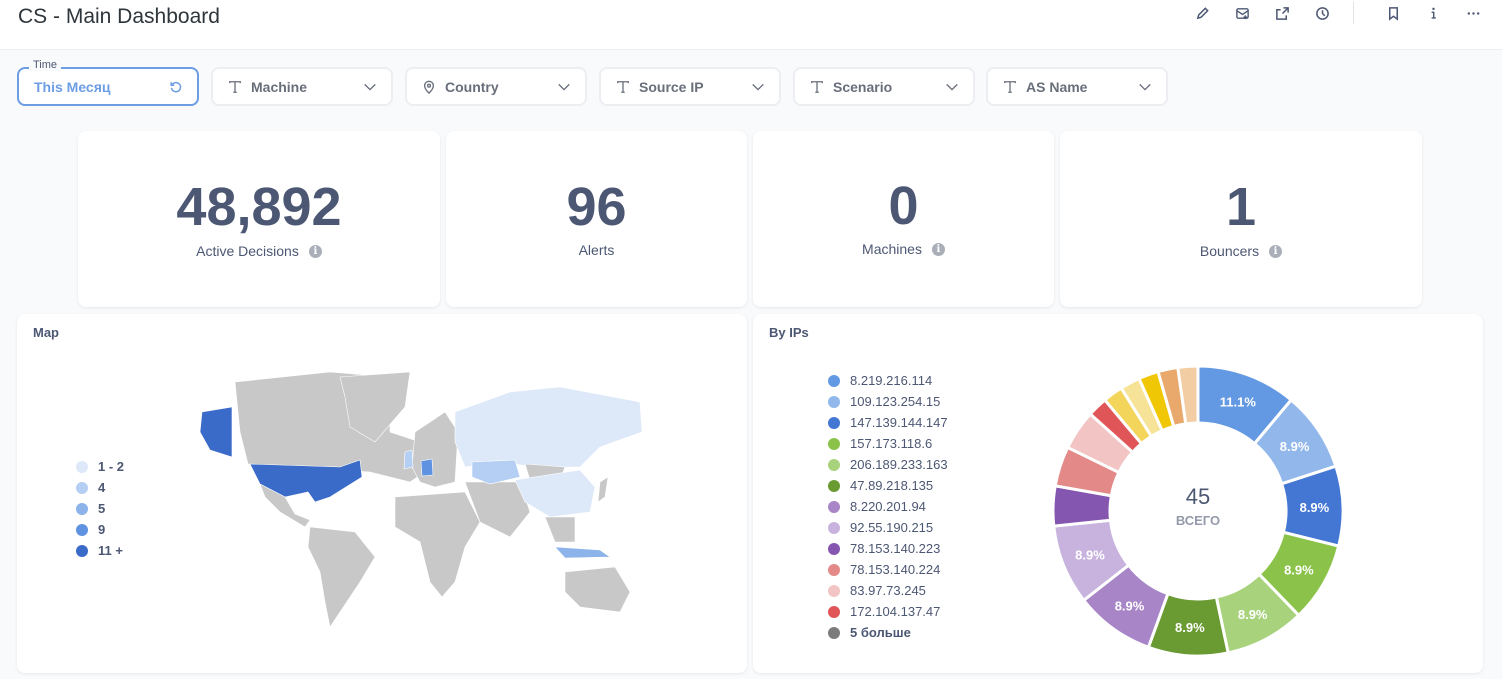 This screenshot has width=1502, height=679. I want to click on machine-filter: Machine, so click(302, 86).